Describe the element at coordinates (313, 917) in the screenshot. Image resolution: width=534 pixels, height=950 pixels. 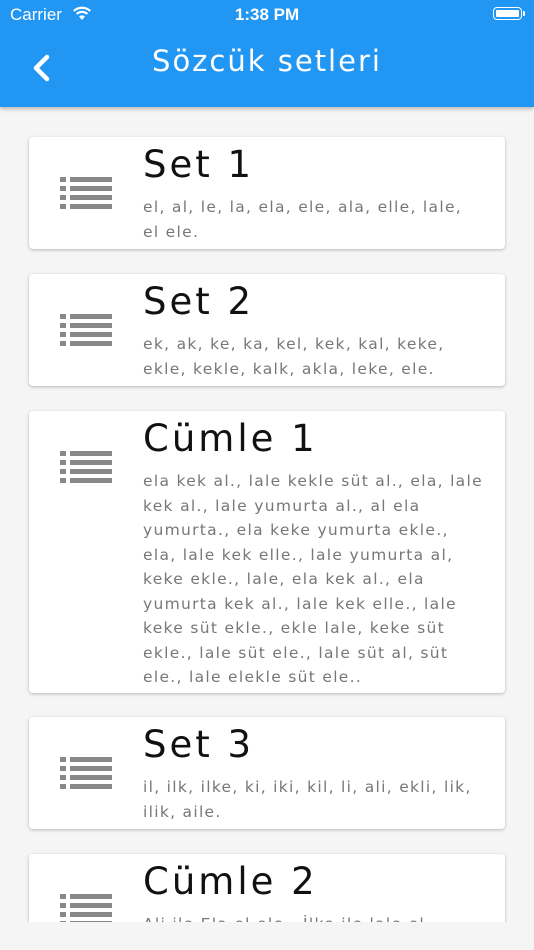
I see `set-words: Ali ile Ela el ele.. İlke ile lale el` at that location.